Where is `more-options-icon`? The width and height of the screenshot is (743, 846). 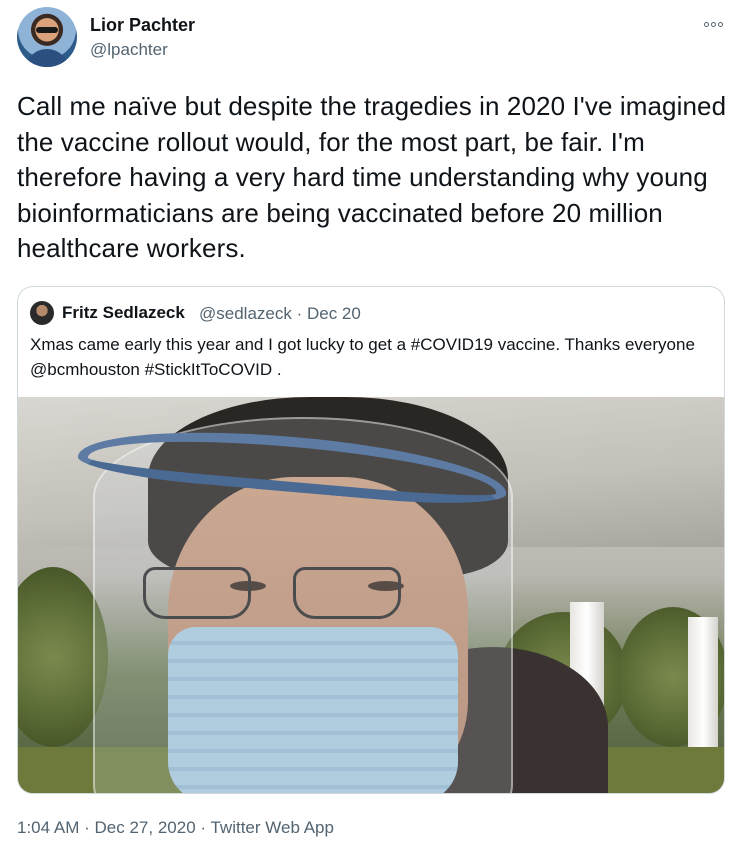
more-options-icon is located at coordinates (713, 24).